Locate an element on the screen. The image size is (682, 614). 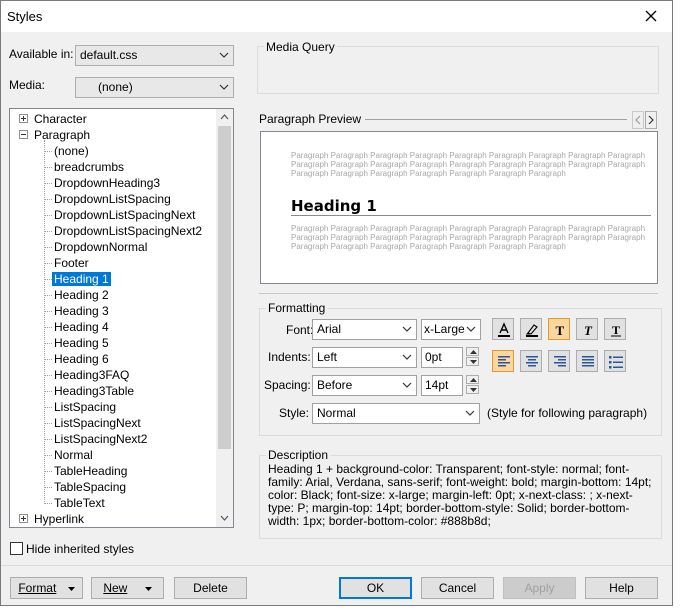
tree-style-item: Footer is located at coordinates (71, 263).